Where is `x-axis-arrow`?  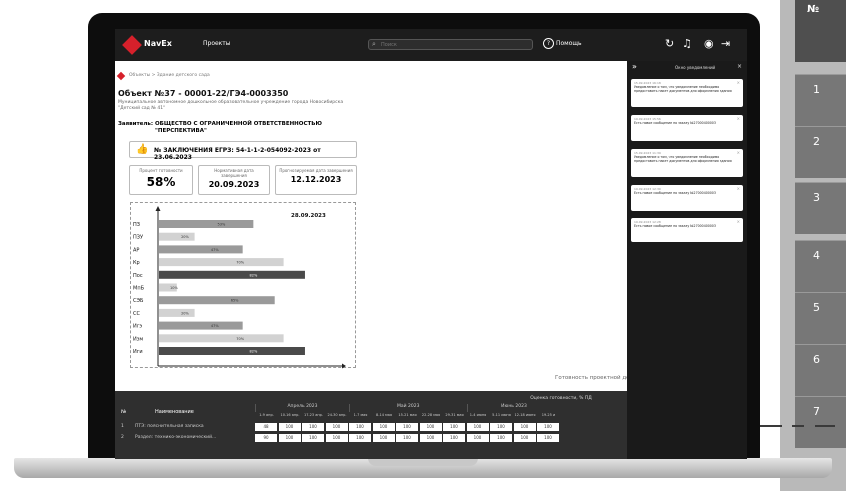
x-axis-arrow is located at coordinates (344, 366).